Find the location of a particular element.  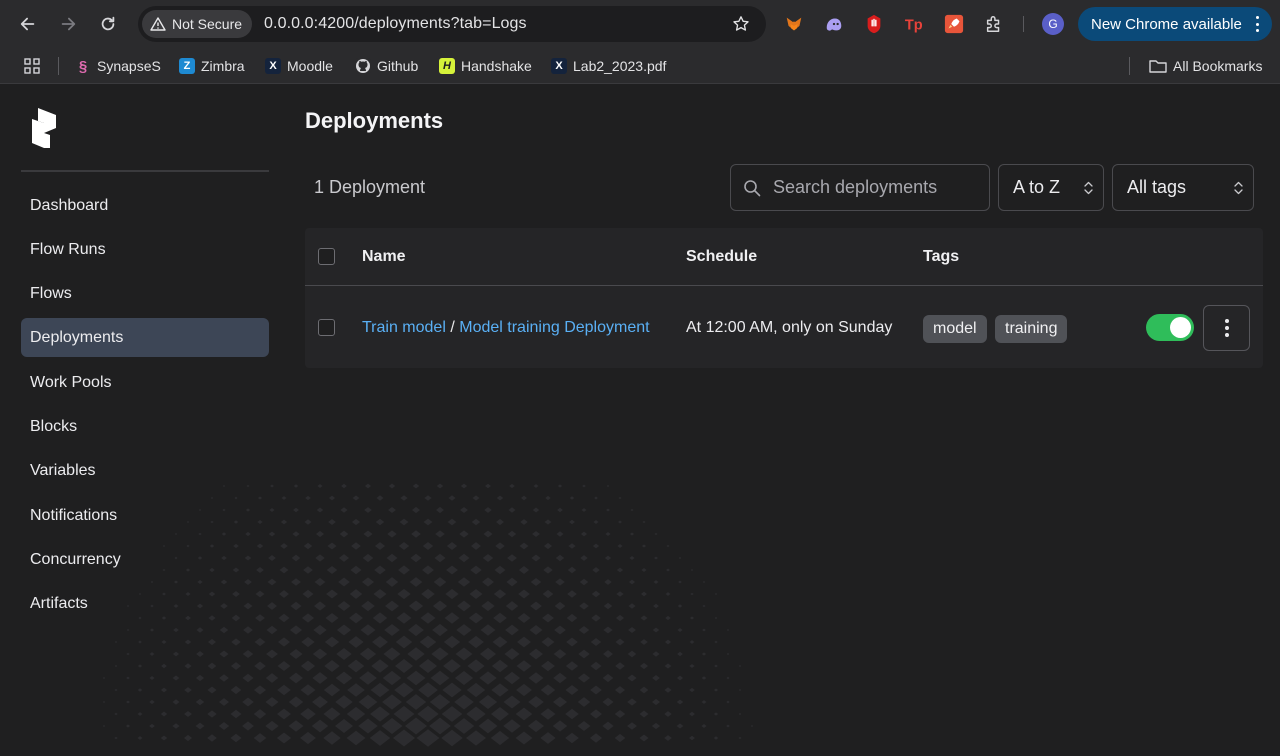

sidebar-item-blocks: Blocks is located at coordinates (145, 426).